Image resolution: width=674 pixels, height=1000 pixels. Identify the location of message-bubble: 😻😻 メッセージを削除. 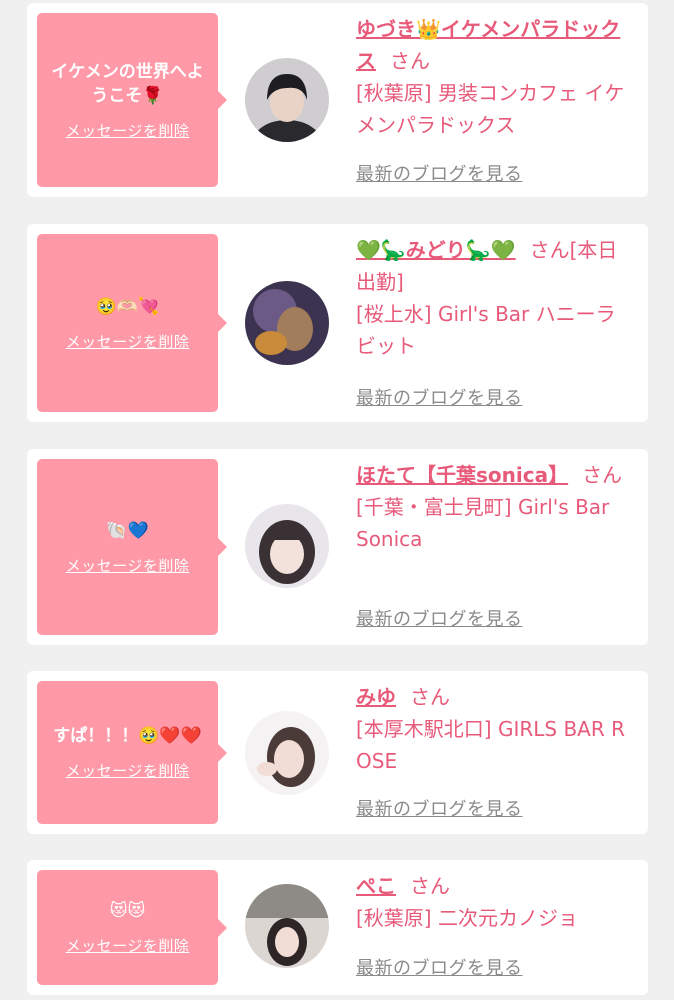
(132, 927).